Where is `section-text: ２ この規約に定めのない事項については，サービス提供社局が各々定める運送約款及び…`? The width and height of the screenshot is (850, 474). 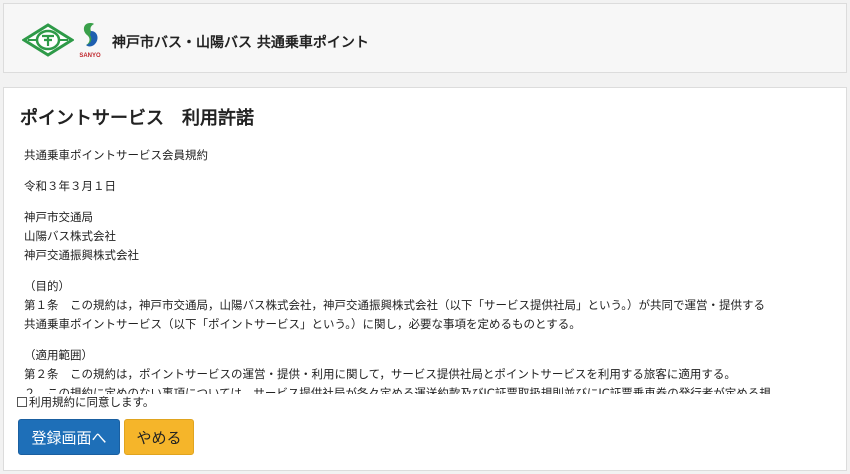
section-text: ２ この規約に定めのない事項については，サービス提供社局が各々定める運送約款及び… is located at coordinates (397, 390).